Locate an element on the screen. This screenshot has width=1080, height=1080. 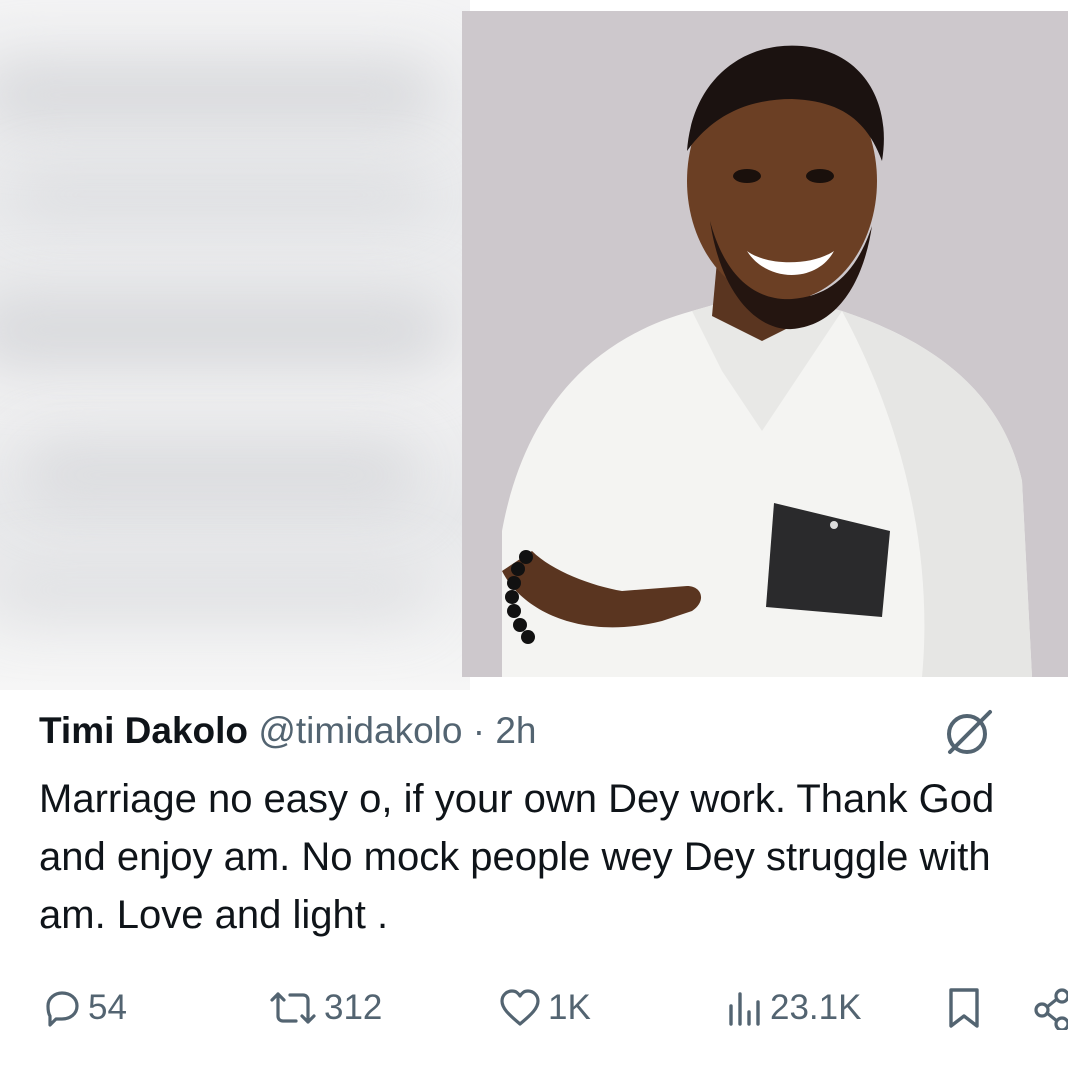
like-button: 1K is located at coordinates (543, 1008).